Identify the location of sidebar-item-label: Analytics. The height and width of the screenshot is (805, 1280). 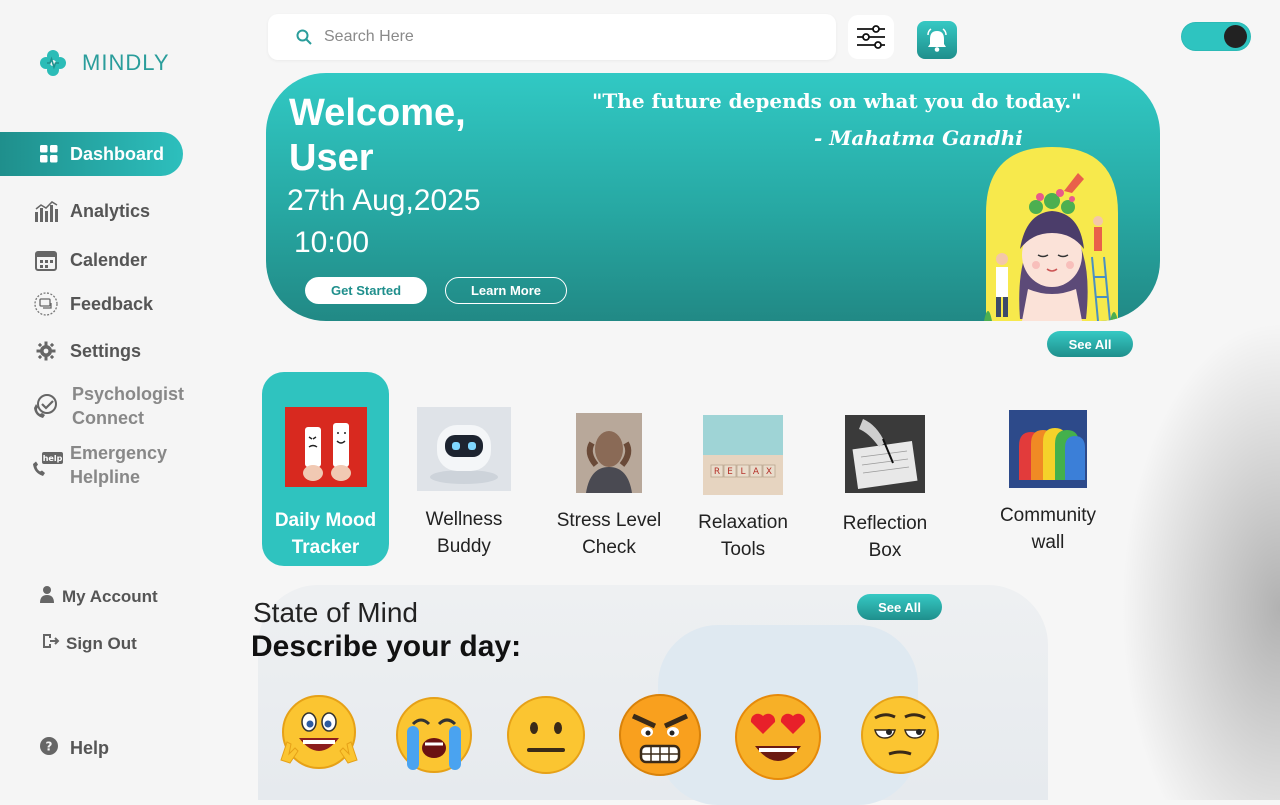
(110, 210).